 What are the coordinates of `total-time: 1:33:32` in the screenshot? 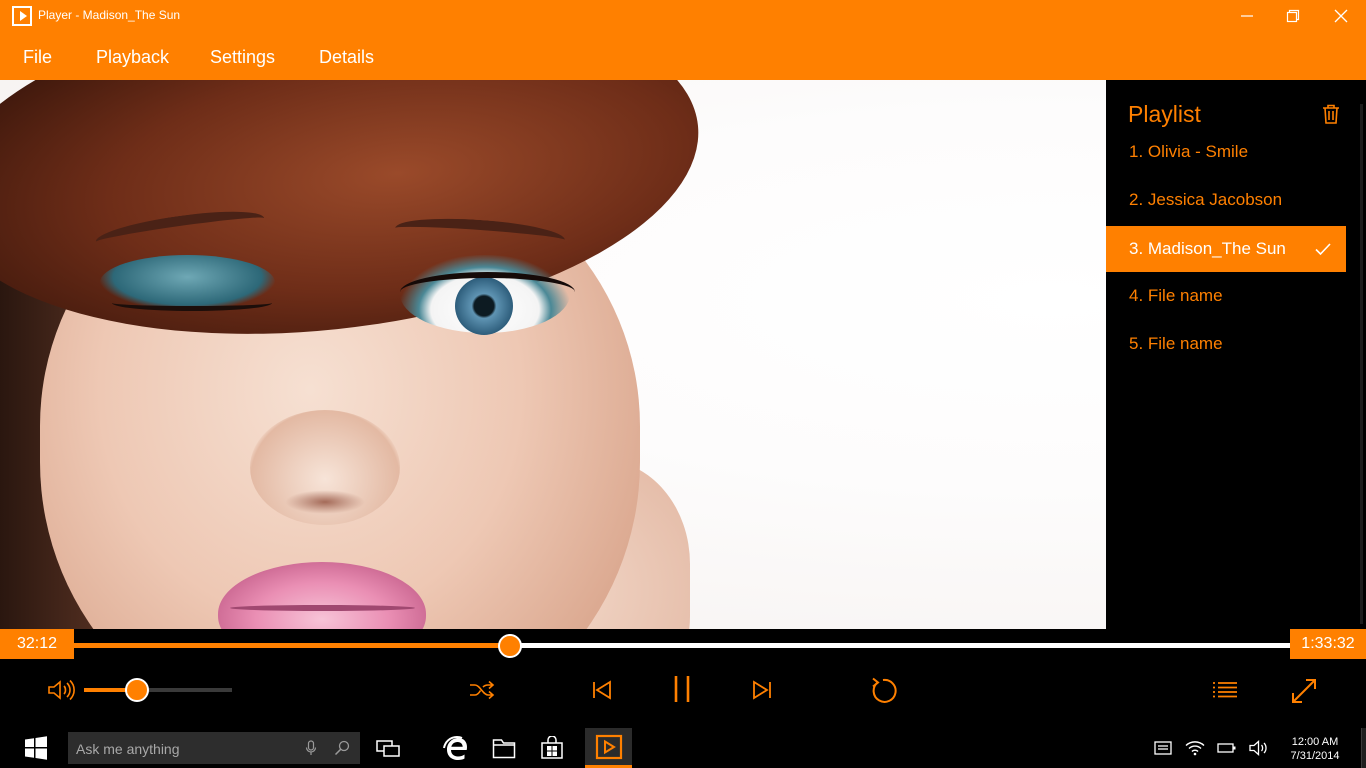 It's located at (1328, 644).